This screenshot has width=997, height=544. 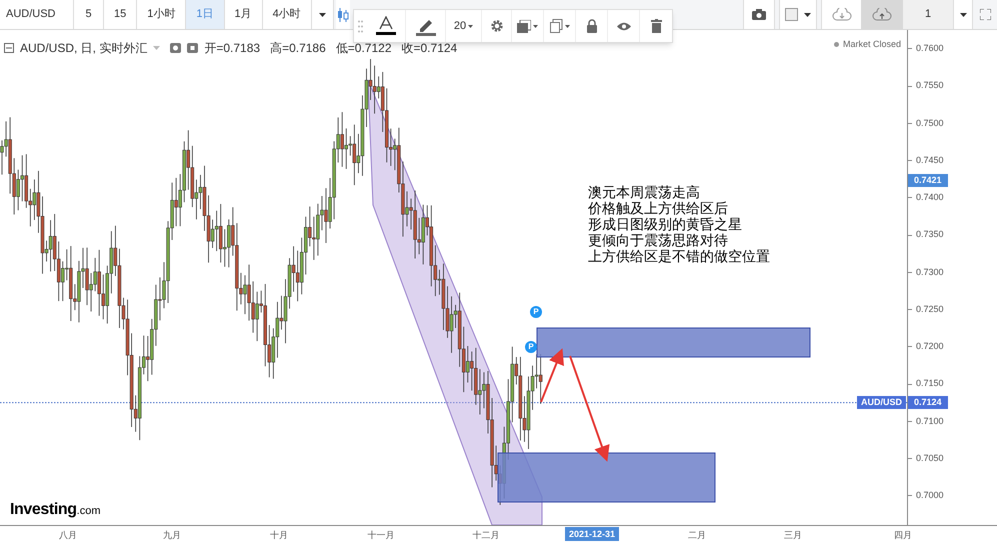 What do you see at coordinates (930, 346) in the screenshot?
I see `price-tick: 0.7200` at bounding box center [930, 346].